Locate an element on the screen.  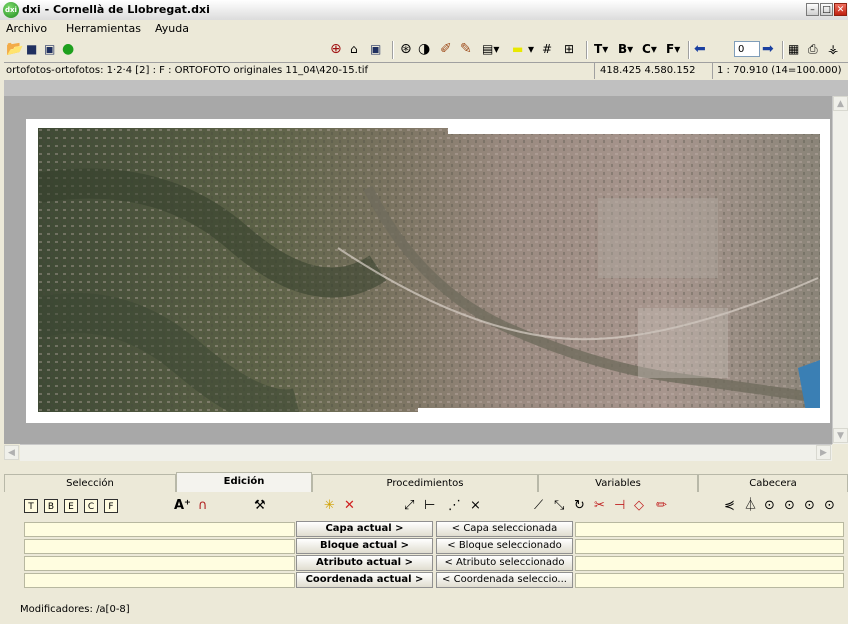
tab-edicion: Edición is located at coordinates (244, 482).